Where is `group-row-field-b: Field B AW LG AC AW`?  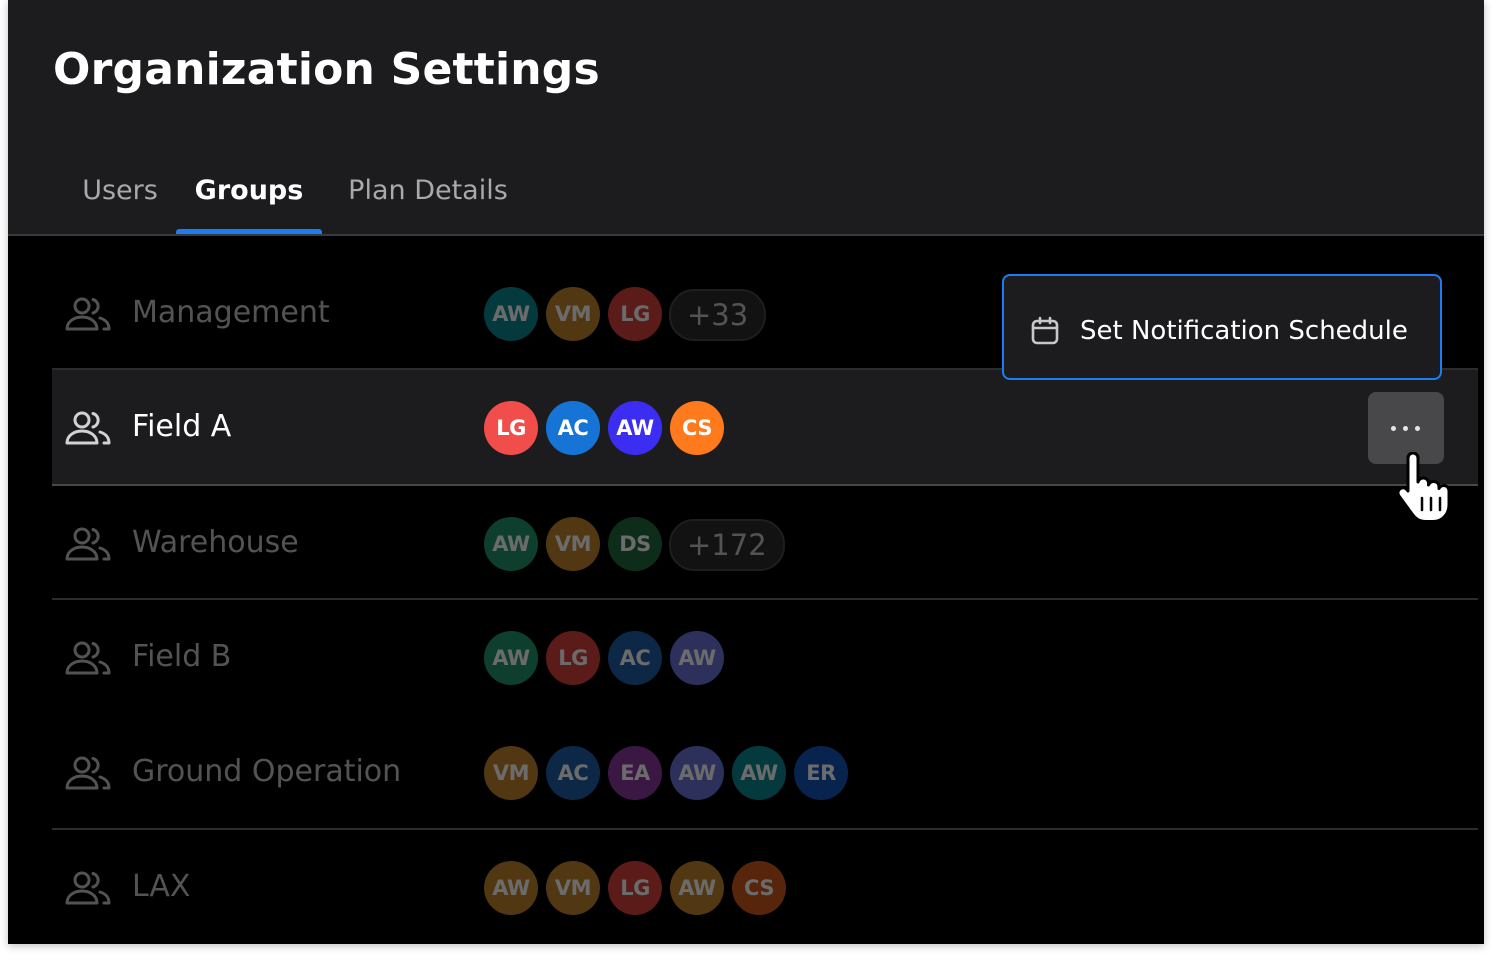 group-row-field-b: Field B AW LG AC AW is located at coordinates (765, 657).